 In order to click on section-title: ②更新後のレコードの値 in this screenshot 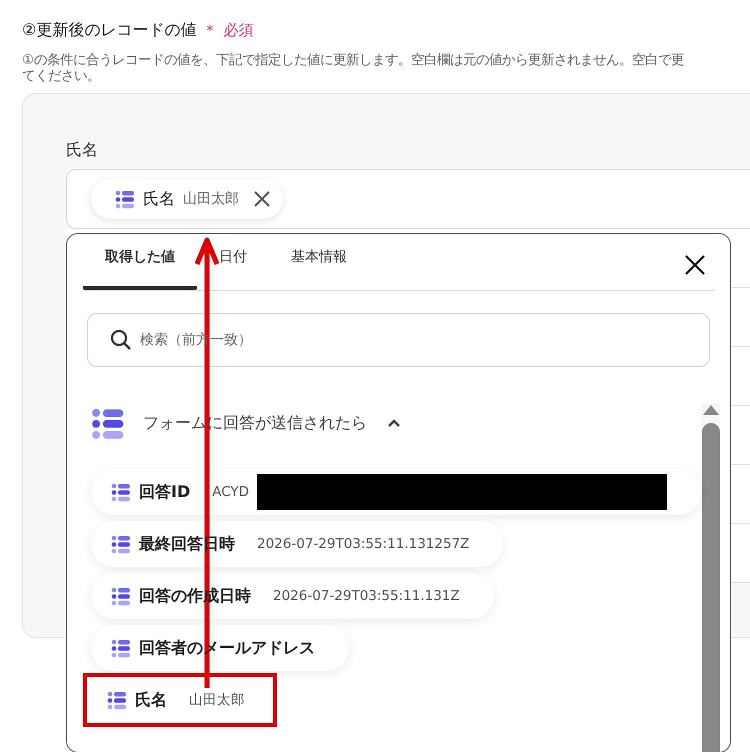, I will do `click(109, 30)`.